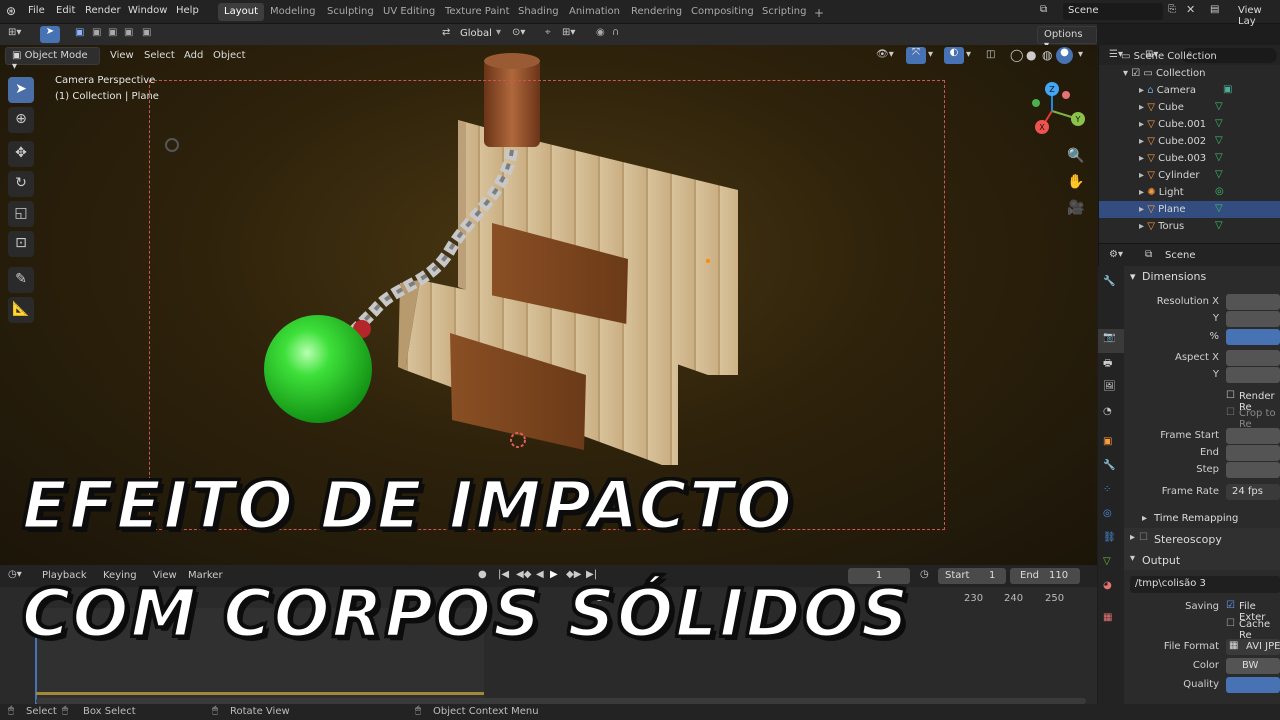  I want to click on snap-target-icon: ⊞▾, so click(568, 32).